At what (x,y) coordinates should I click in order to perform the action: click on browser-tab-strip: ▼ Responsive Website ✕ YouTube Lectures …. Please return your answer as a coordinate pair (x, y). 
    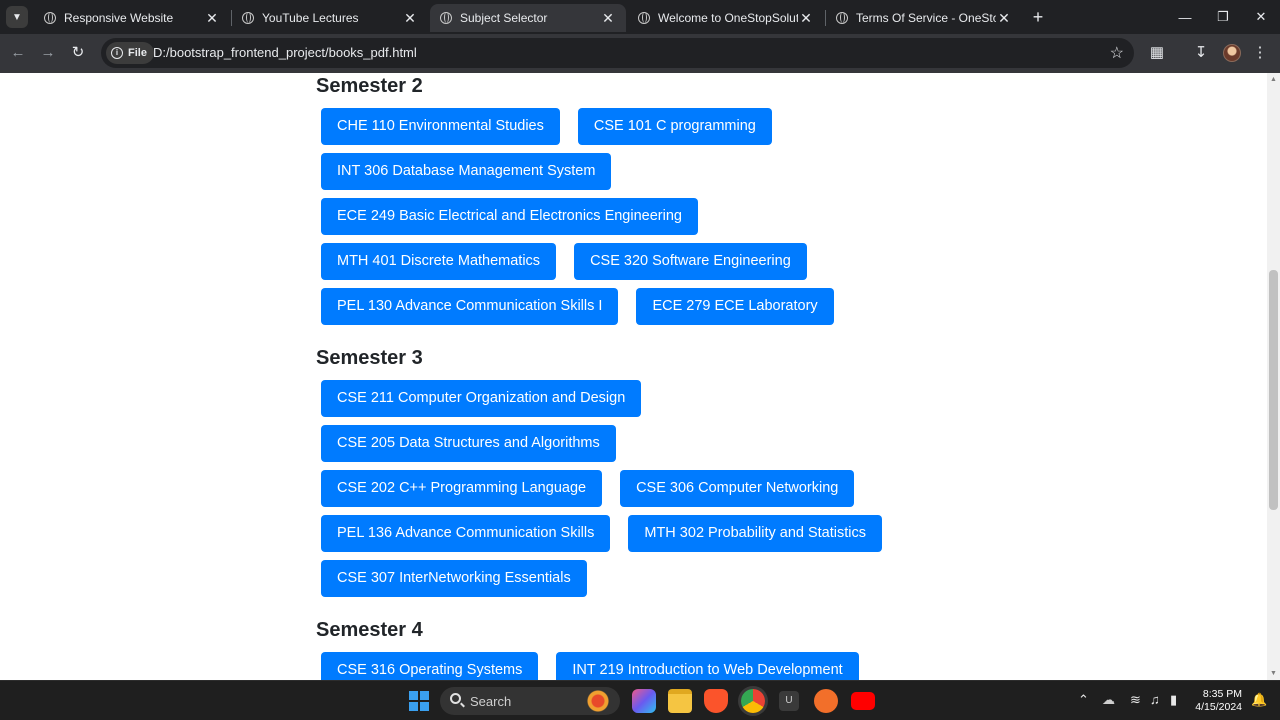
    Looking at the image, I should click on (640, 17).